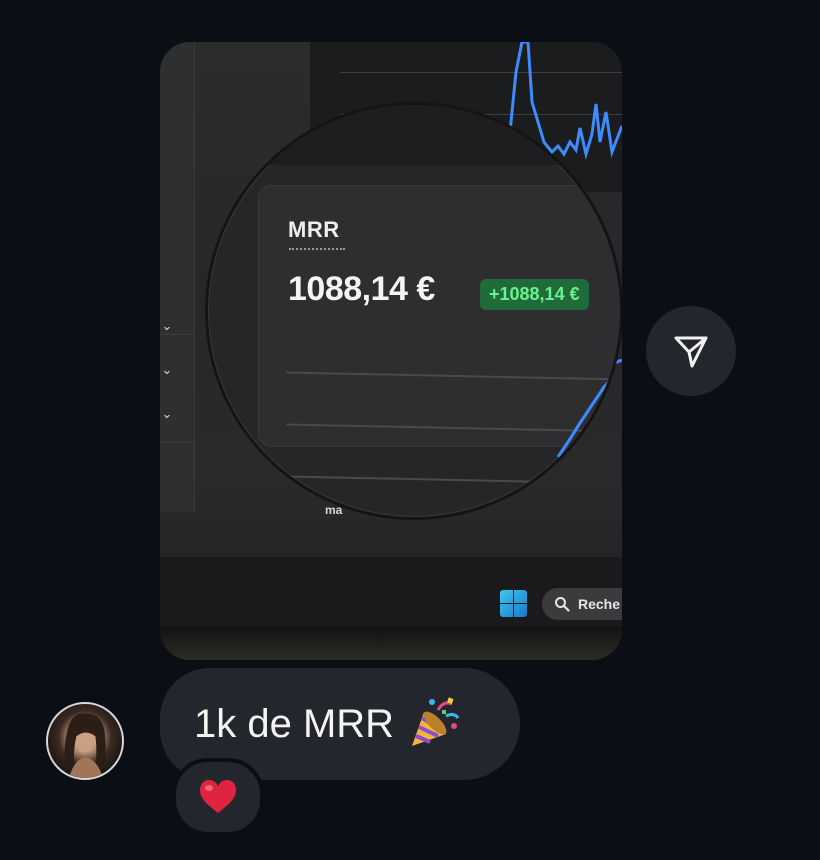  Describe the element at coordinates (588, 413) in the screenshot. I see `mrr-chart-line` at that location.